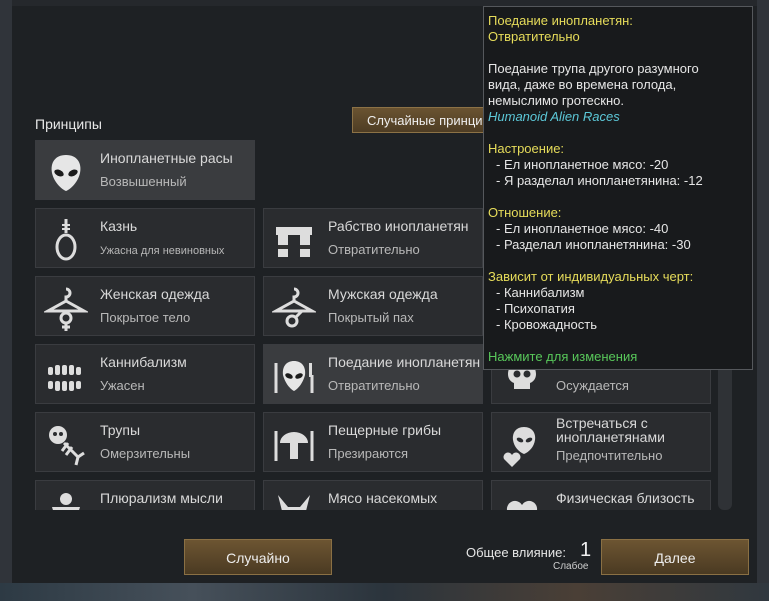  I want to click on precept-card-execution: Казнь Ужасна для невиновных, so click(145, 238).